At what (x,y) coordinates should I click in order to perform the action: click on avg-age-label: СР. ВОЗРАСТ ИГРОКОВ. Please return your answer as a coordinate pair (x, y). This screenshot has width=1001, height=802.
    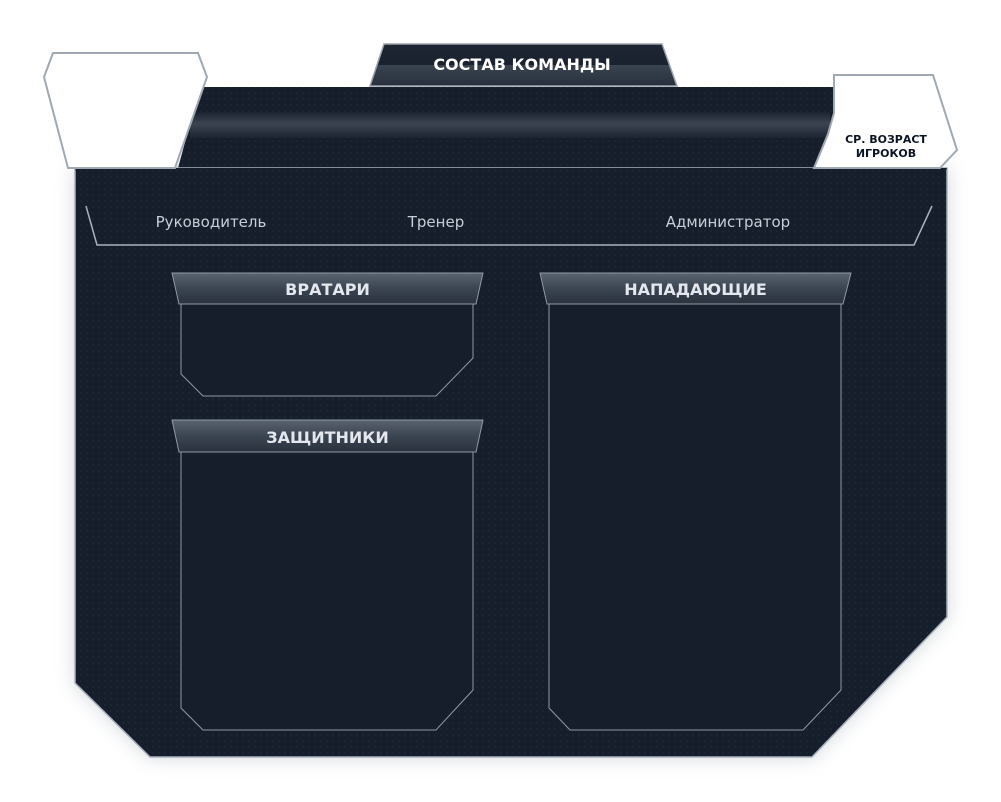
    Looking at the image, I should click on (886, 147).